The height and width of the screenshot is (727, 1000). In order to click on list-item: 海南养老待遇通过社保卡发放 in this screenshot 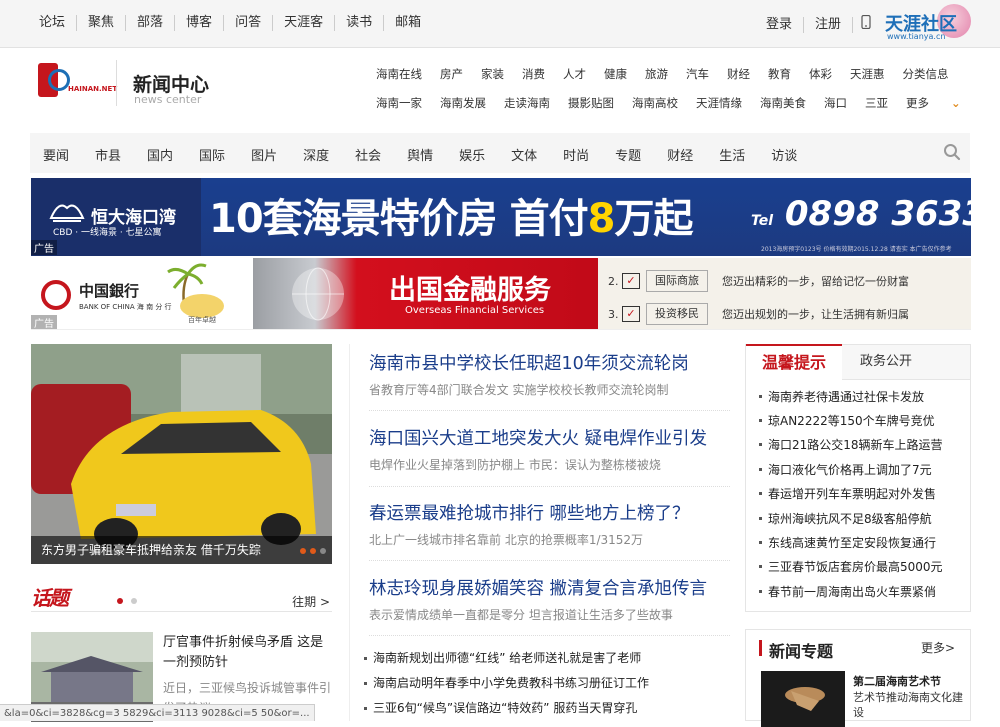, I will do `click(841, 396)`.